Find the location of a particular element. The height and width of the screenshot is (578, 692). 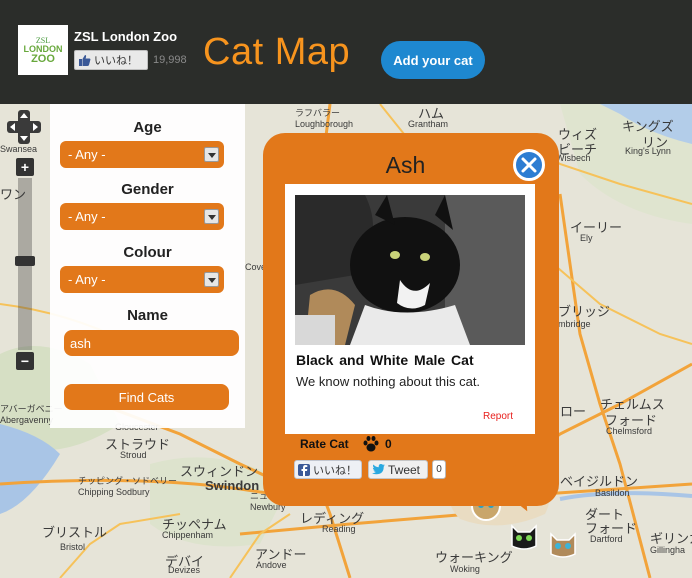

map-label: Chelmsford is located at coordinates (629, 431).